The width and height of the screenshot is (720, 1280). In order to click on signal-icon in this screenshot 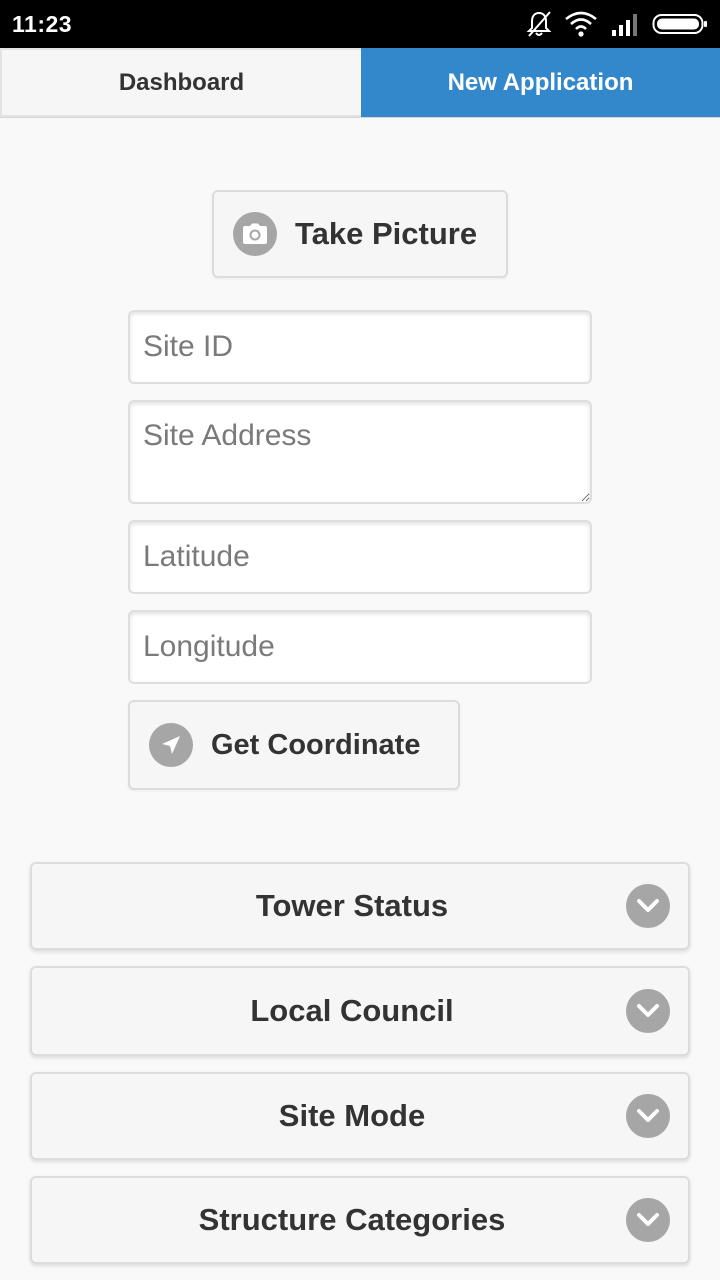, I will do `click(624, 25)`.